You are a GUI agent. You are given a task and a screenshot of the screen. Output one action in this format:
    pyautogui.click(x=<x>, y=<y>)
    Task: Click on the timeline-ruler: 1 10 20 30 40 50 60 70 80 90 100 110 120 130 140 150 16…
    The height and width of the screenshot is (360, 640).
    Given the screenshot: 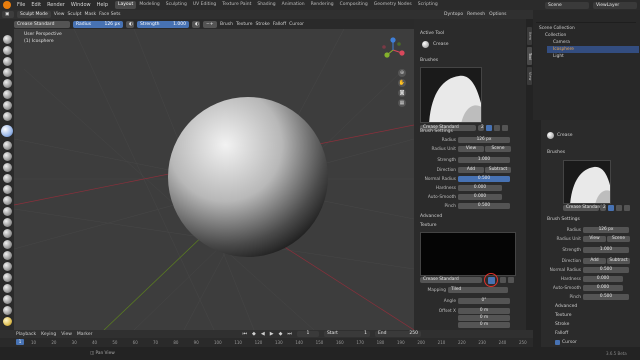 What is the action you would take?
    pyautogui.click(x=266, y=342)
    